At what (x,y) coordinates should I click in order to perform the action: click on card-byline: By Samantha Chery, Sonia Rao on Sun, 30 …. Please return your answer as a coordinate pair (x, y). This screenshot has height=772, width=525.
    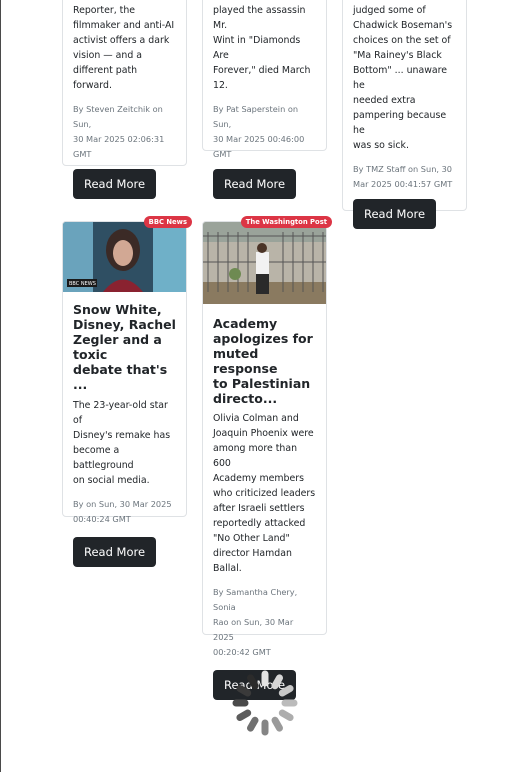
    Looking at the image, I should click on (255, 622).